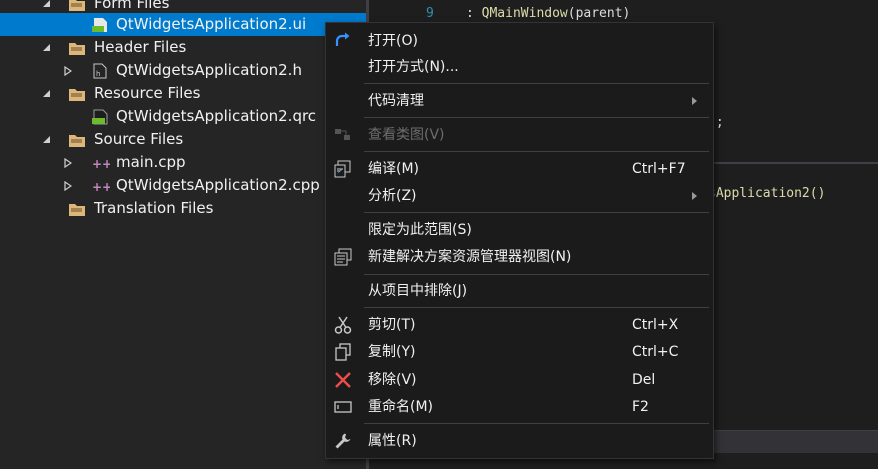 The width and height of the screenshot is (878, 469). I want to click on tree-item-label: Header Files, so click(140, 47).